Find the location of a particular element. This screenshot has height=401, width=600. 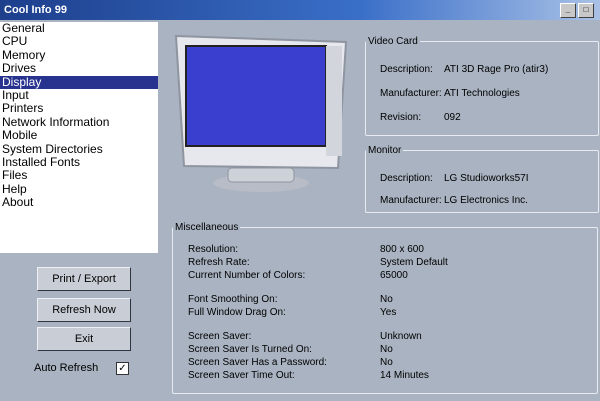

monitor-manufacturer-row: Manufacturer: LG Electronics Inc. is located at coordinates (454, 200).